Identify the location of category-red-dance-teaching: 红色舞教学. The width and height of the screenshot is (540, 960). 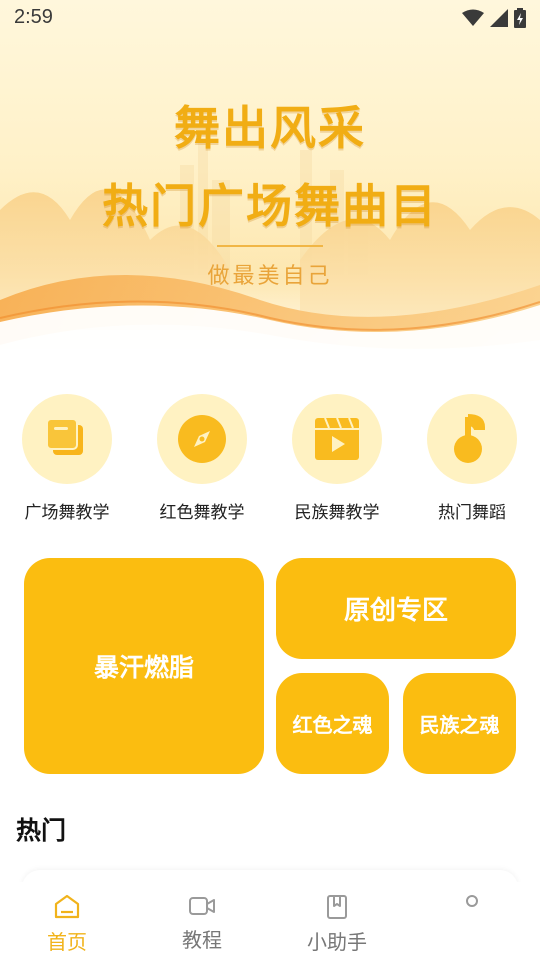
(202, 458).